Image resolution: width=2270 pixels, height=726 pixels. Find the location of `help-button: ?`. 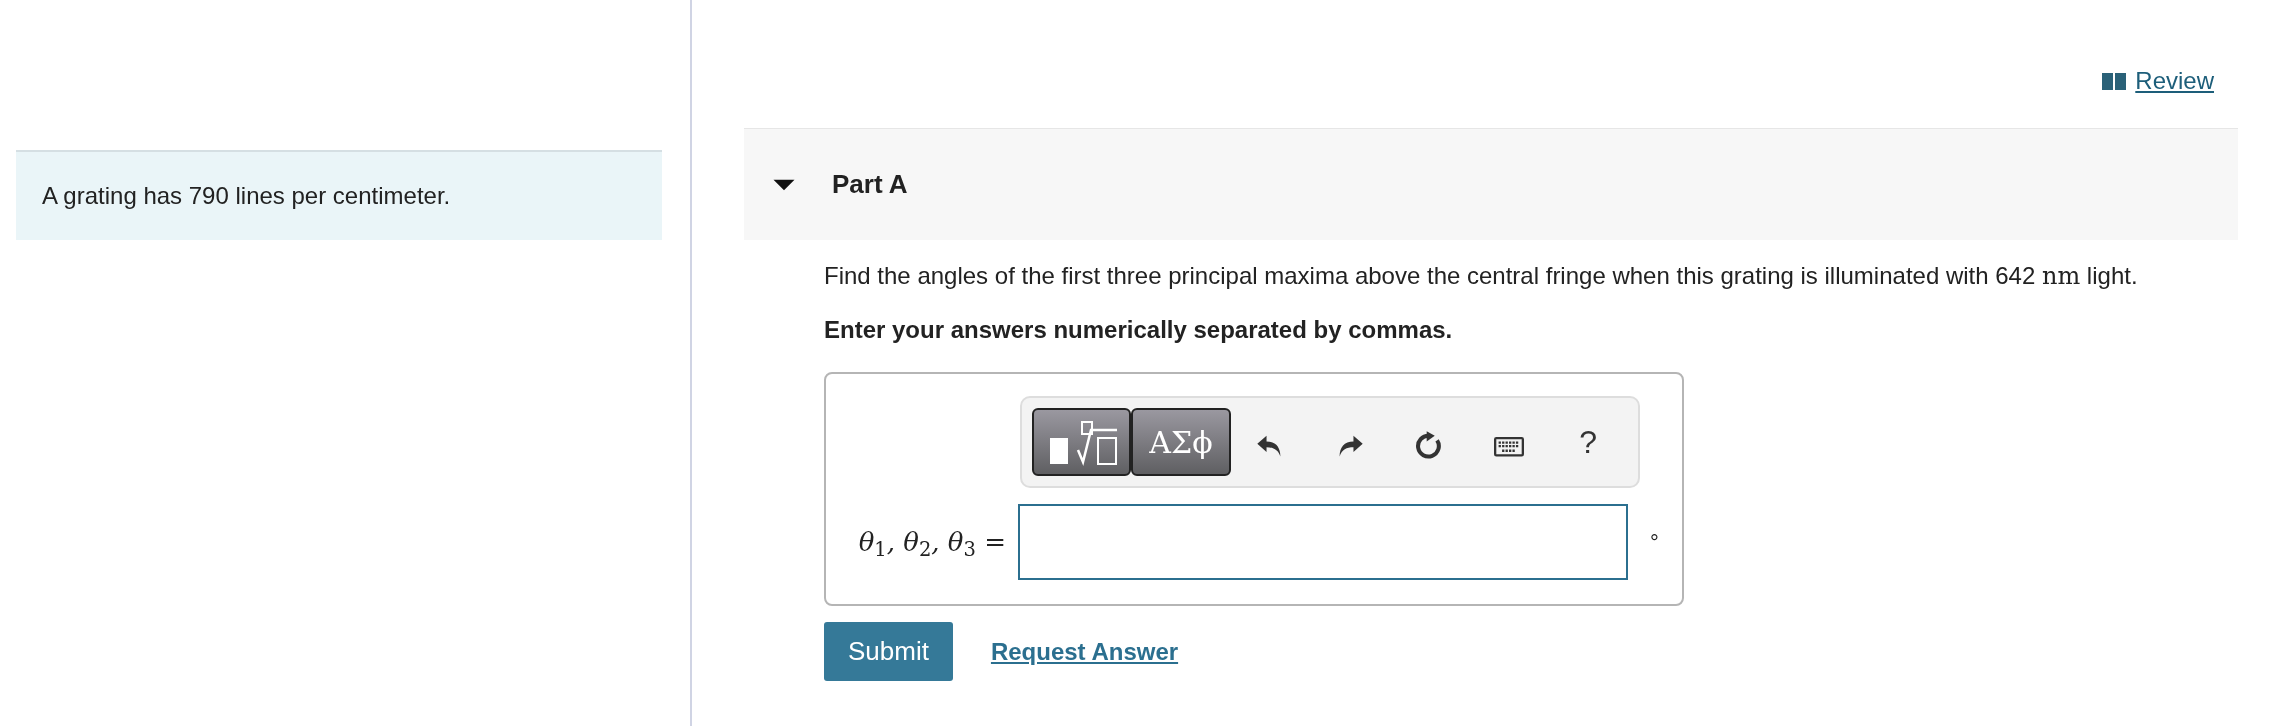

help-button: ? is located at coordinates (1588, 442).